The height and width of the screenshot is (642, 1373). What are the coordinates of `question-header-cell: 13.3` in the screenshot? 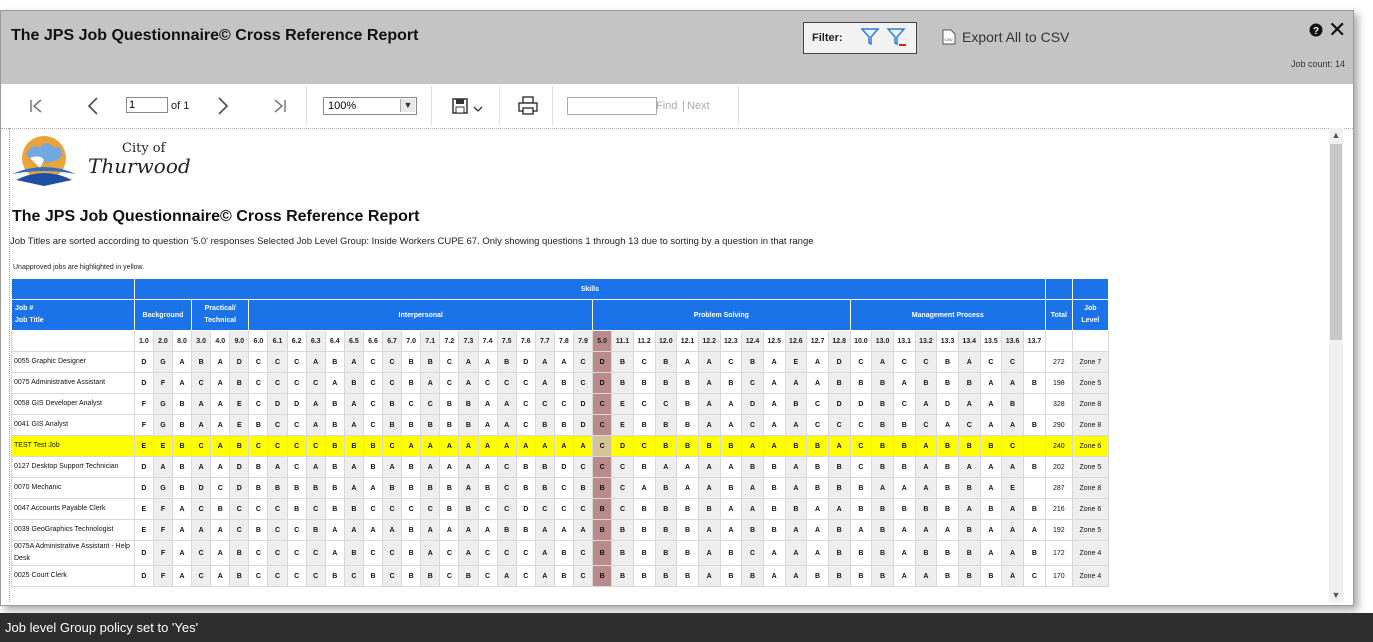 It's located at (947, 341).